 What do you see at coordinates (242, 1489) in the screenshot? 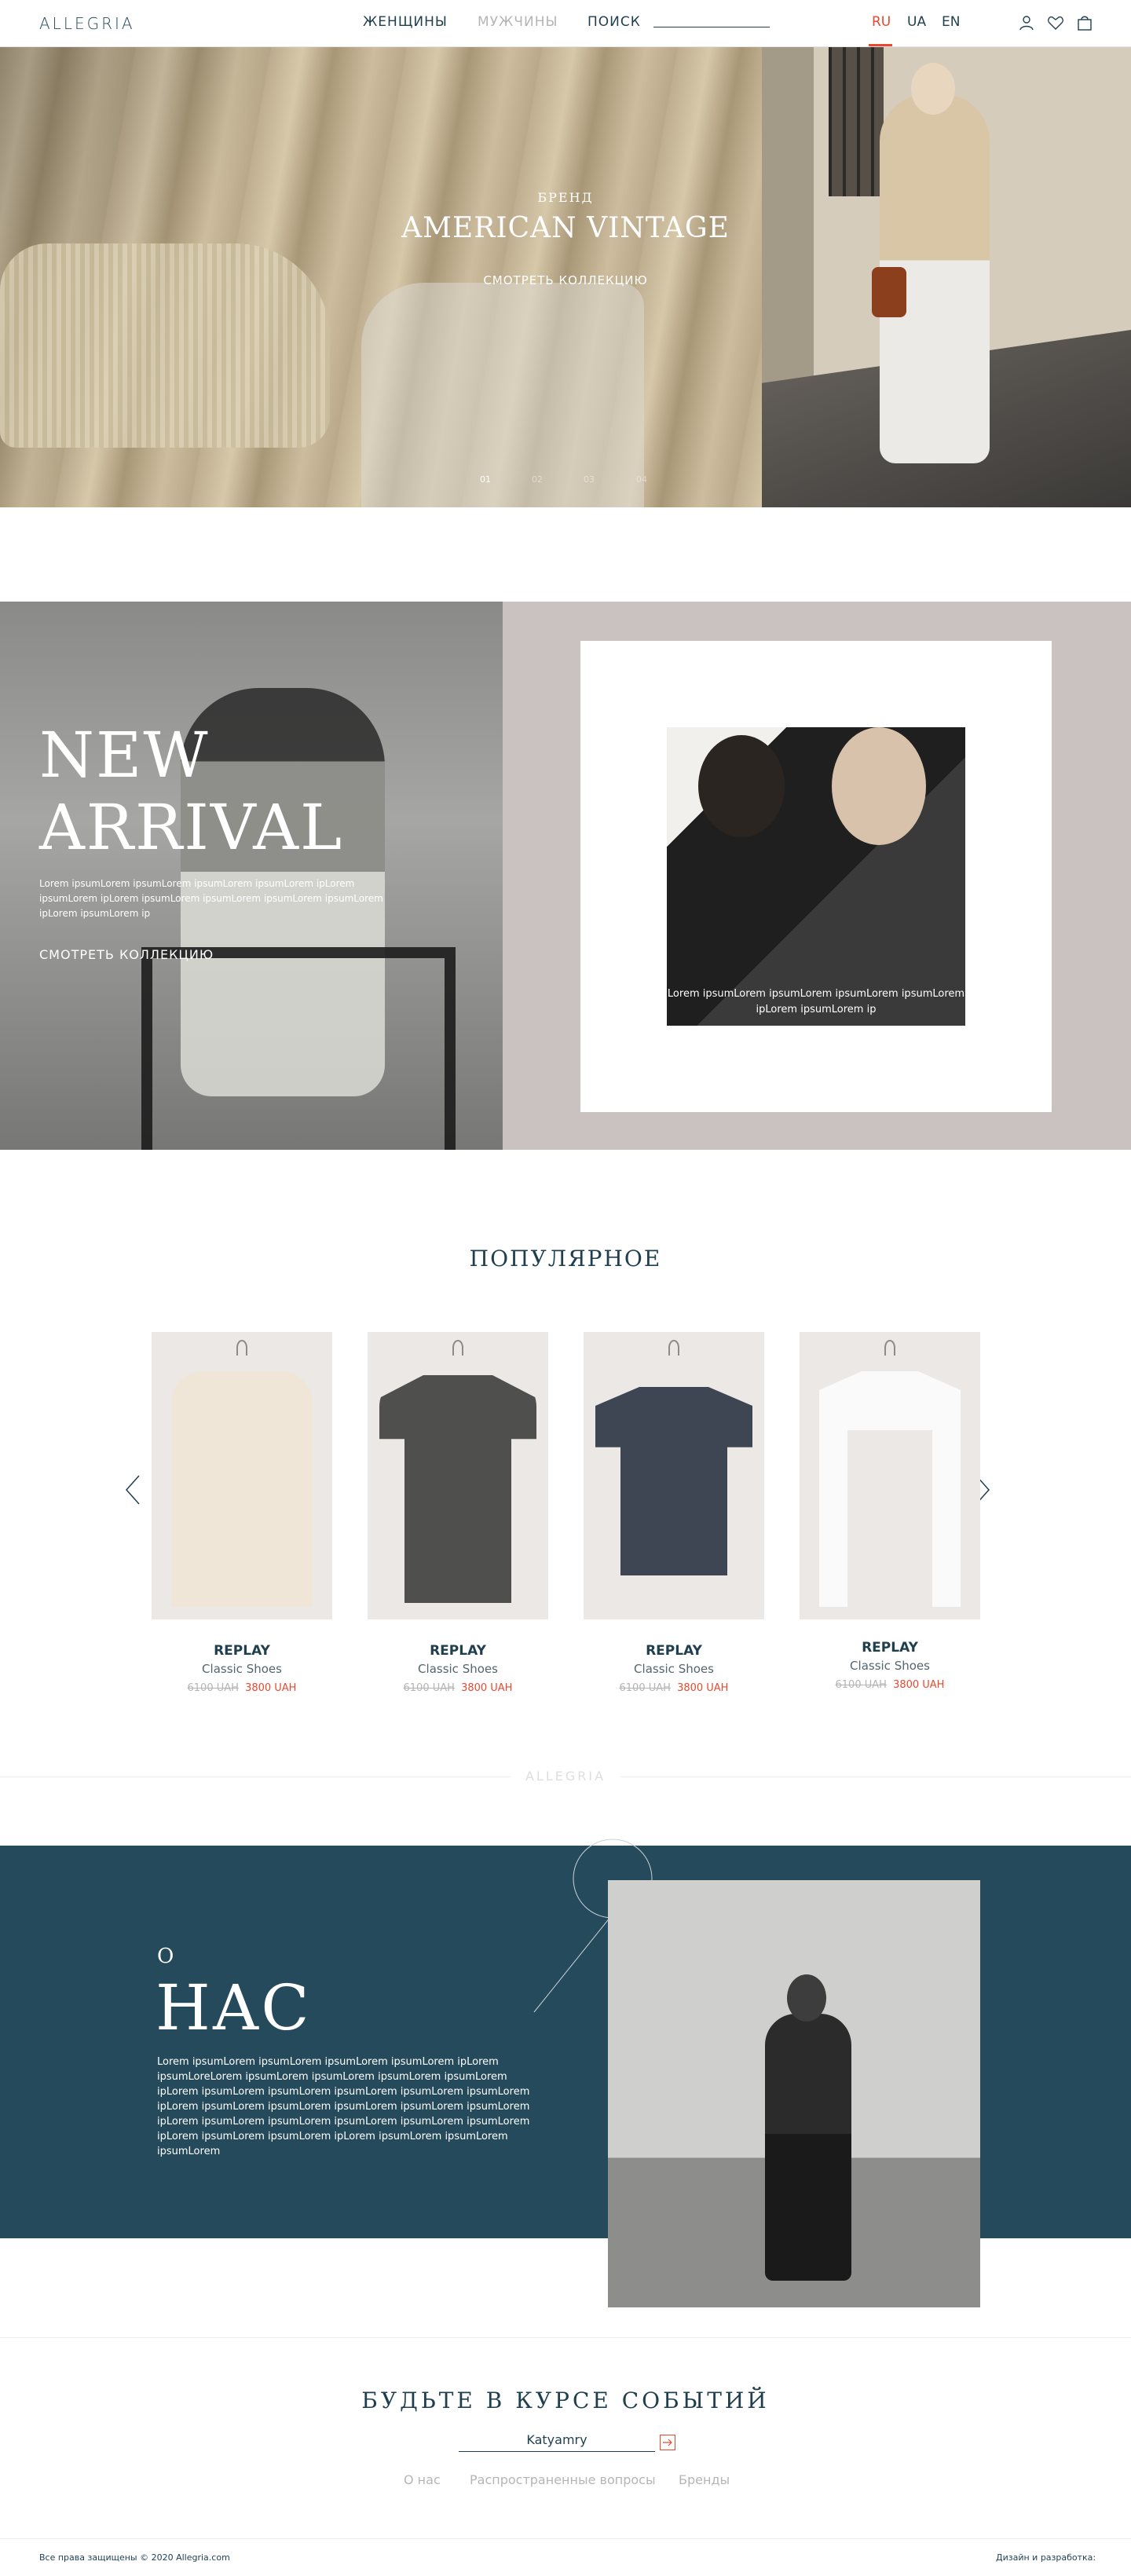
I see `jacket-garment` at bounding box center [242, 1489].